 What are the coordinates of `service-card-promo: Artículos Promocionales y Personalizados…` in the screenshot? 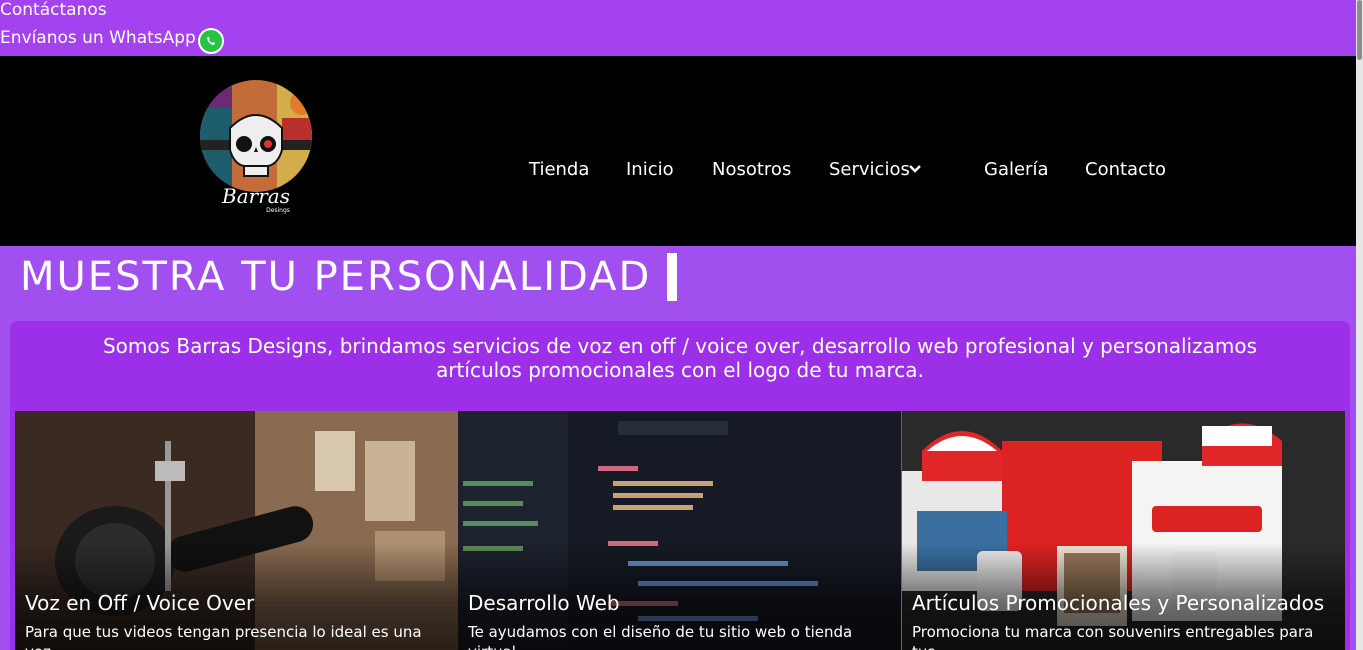 It's located at (1123, 530).